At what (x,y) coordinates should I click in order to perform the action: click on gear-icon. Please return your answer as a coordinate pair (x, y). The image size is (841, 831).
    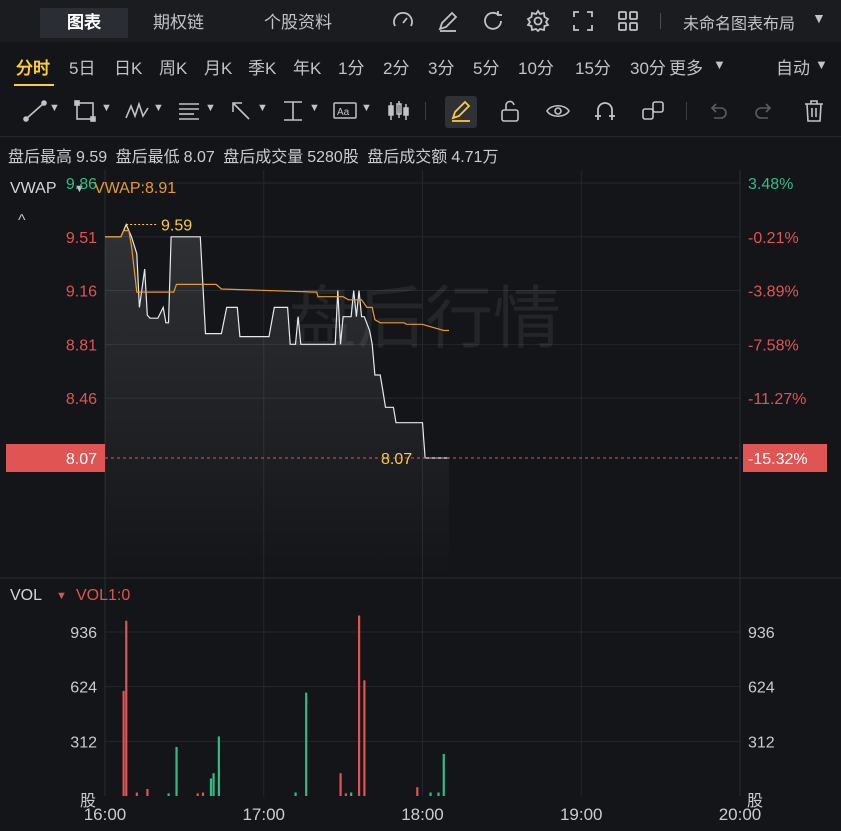
    Looking at the image, I should click on (538, 21).